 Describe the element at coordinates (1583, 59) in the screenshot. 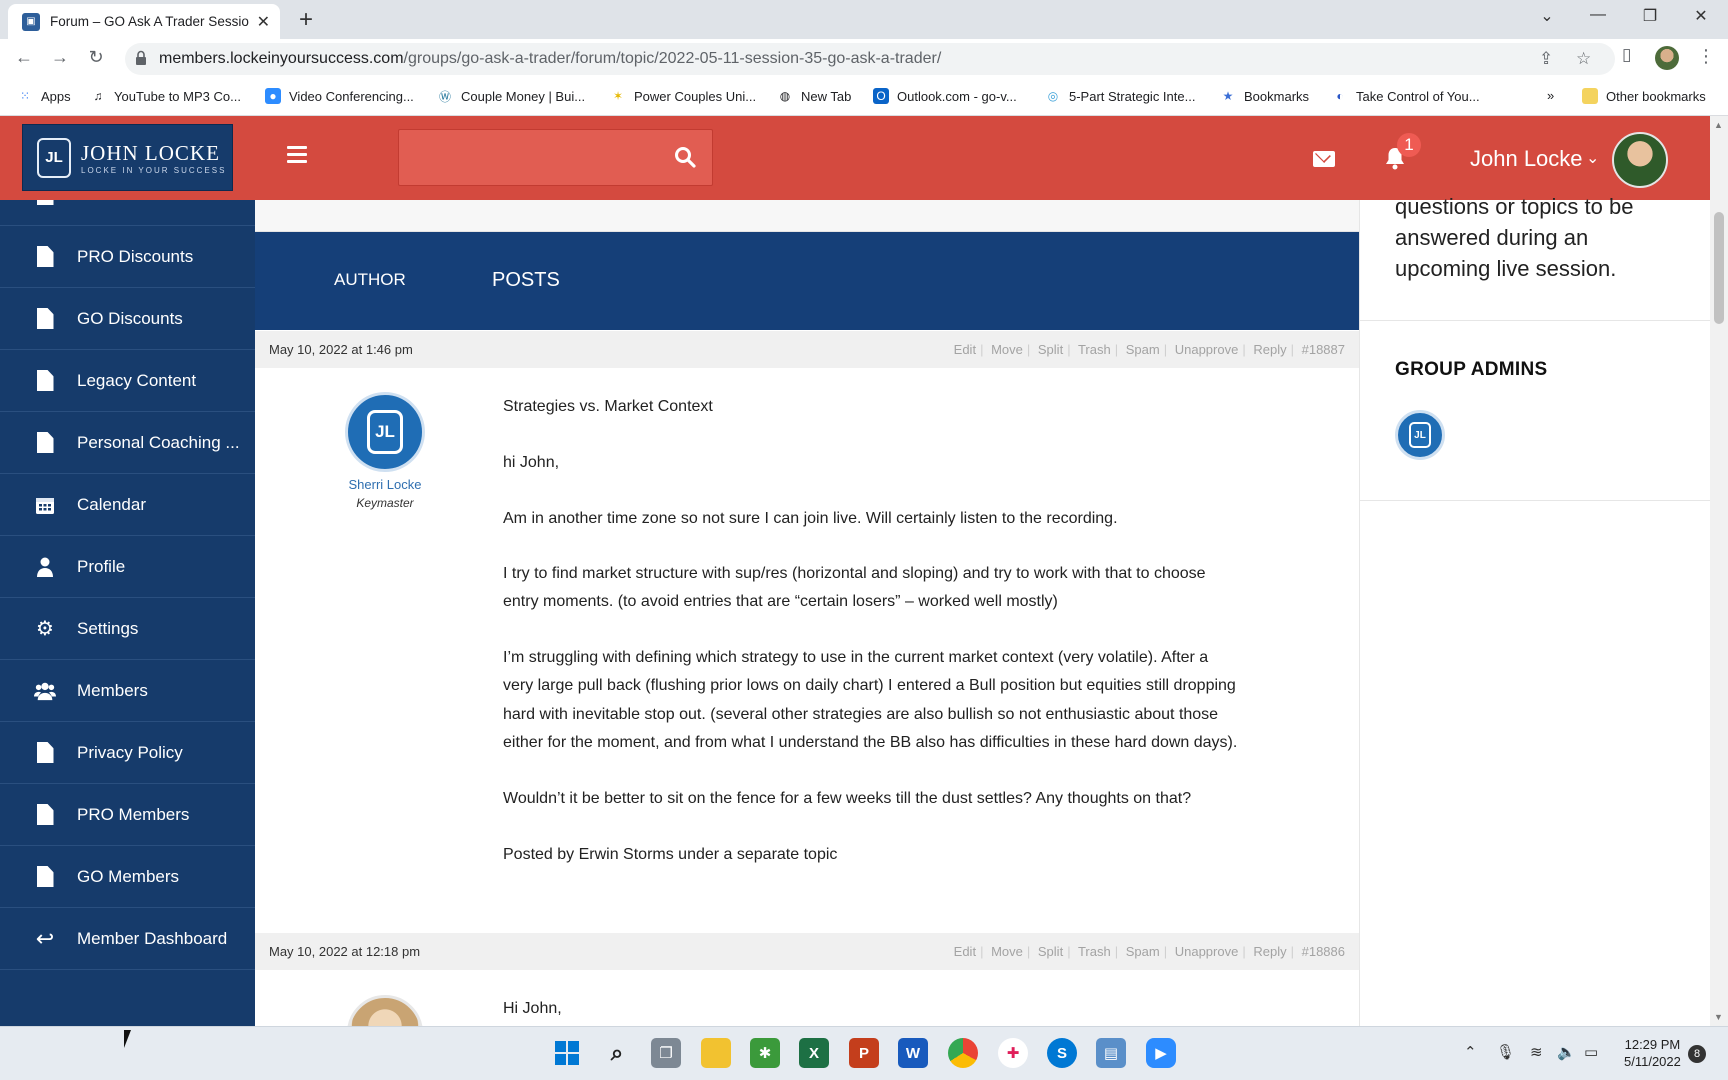

I see `bookmark-star-icon: ☆` at that location.